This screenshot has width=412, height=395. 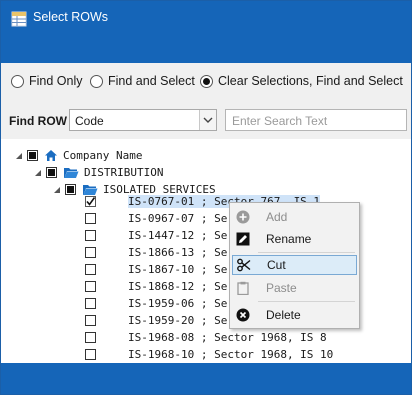 What do you see at coordinates (276, 265) in the screenshot?
I see `menu-item-cut-label: Cut` at bounding box center [276, 265].